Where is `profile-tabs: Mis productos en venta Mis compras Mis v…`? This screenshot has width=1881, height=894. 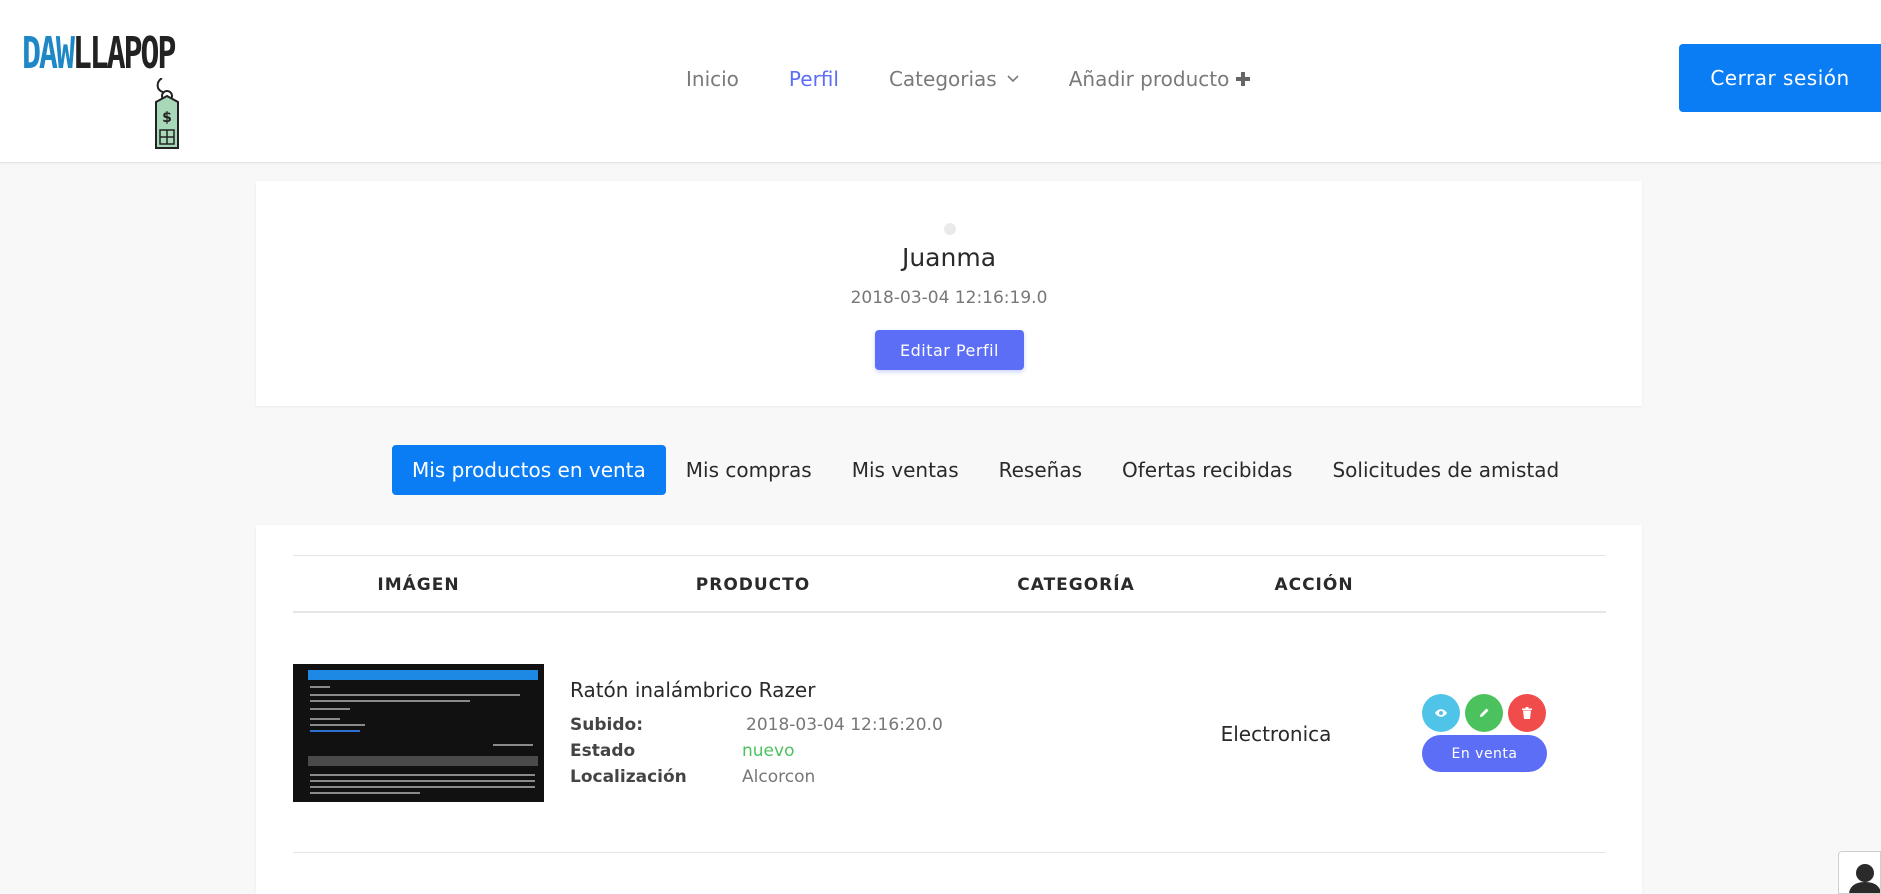 profile-tabs: Mis productos en venta Mis compras Mis v… is located at coordinates (985, 470).